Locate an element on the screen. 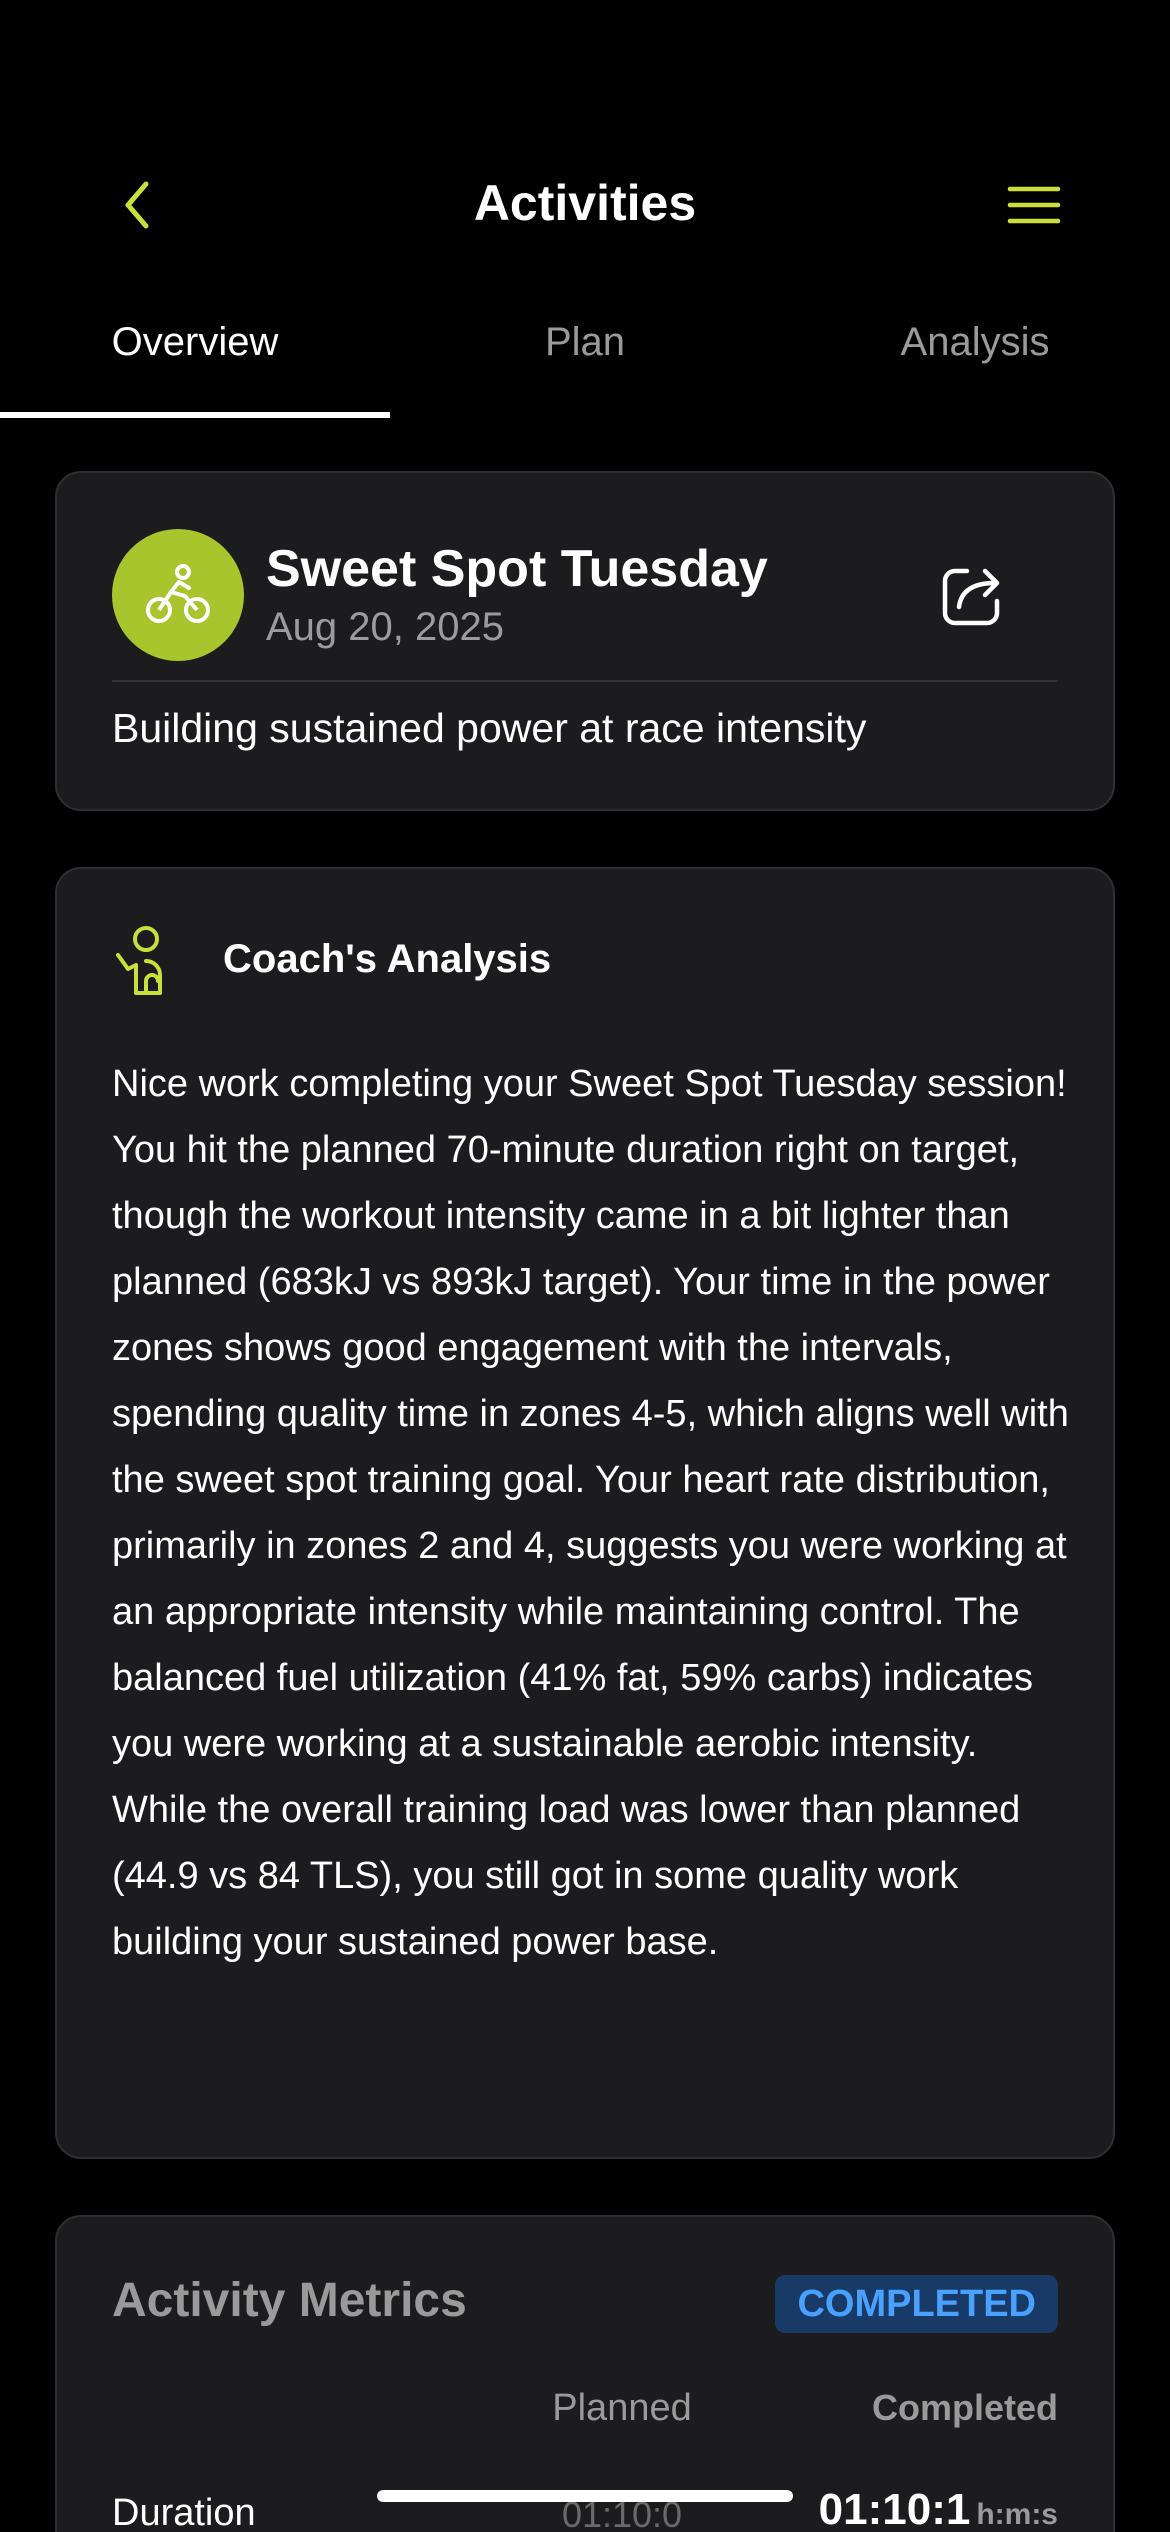  activity-title: Sweet Spot Tuesday is located at coordinates (517, 569).